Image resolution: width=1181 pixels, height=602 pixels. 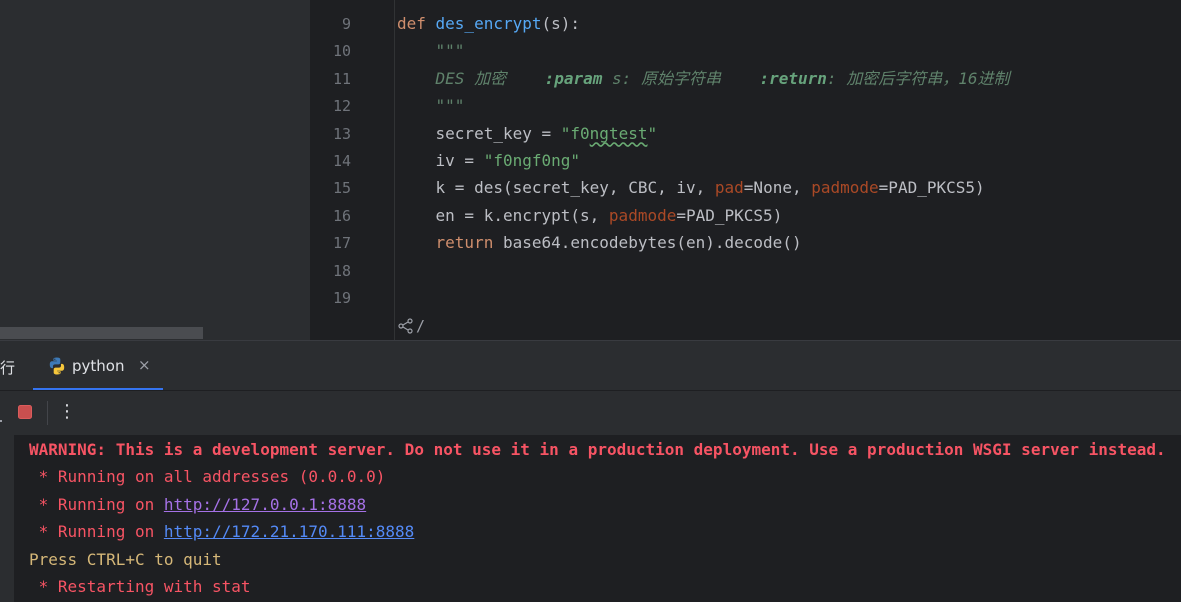 I want to click on tab-python-label: python, so click(x=98, y=366).